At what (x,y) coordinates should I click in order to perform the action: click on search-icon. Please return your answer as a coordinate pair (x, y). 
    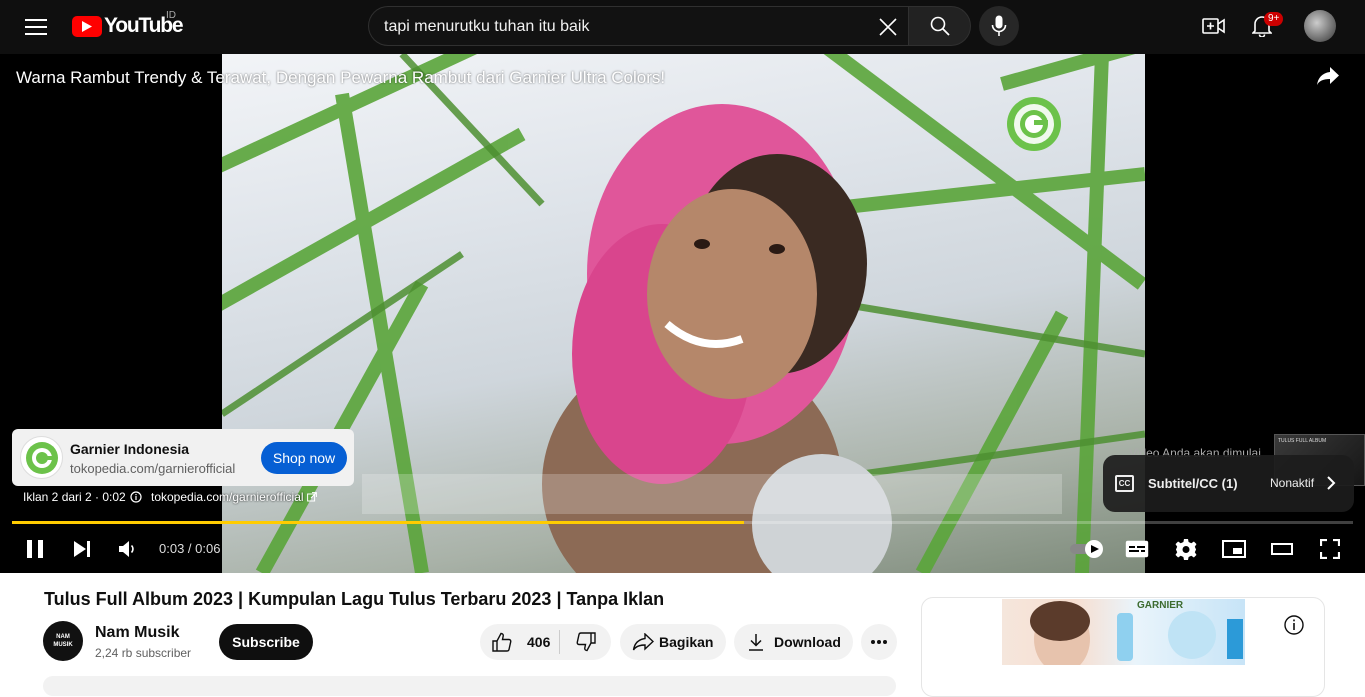
    Looking at the image, I should click on (940, 26).